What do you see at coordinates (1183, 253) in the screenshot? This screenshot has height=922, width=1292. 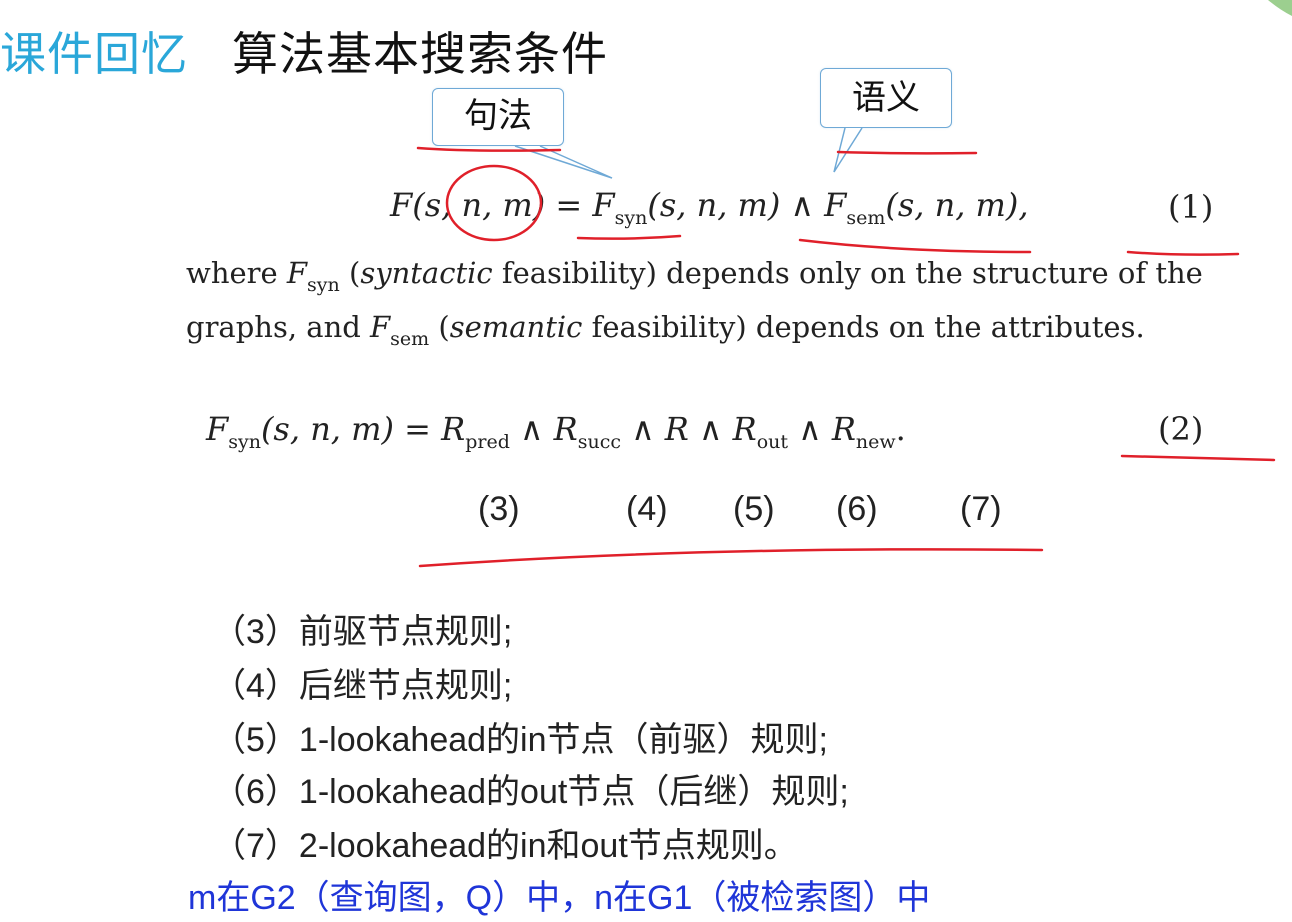 I see `red-underline-eq1-number` at bounding box center [1183, 253].